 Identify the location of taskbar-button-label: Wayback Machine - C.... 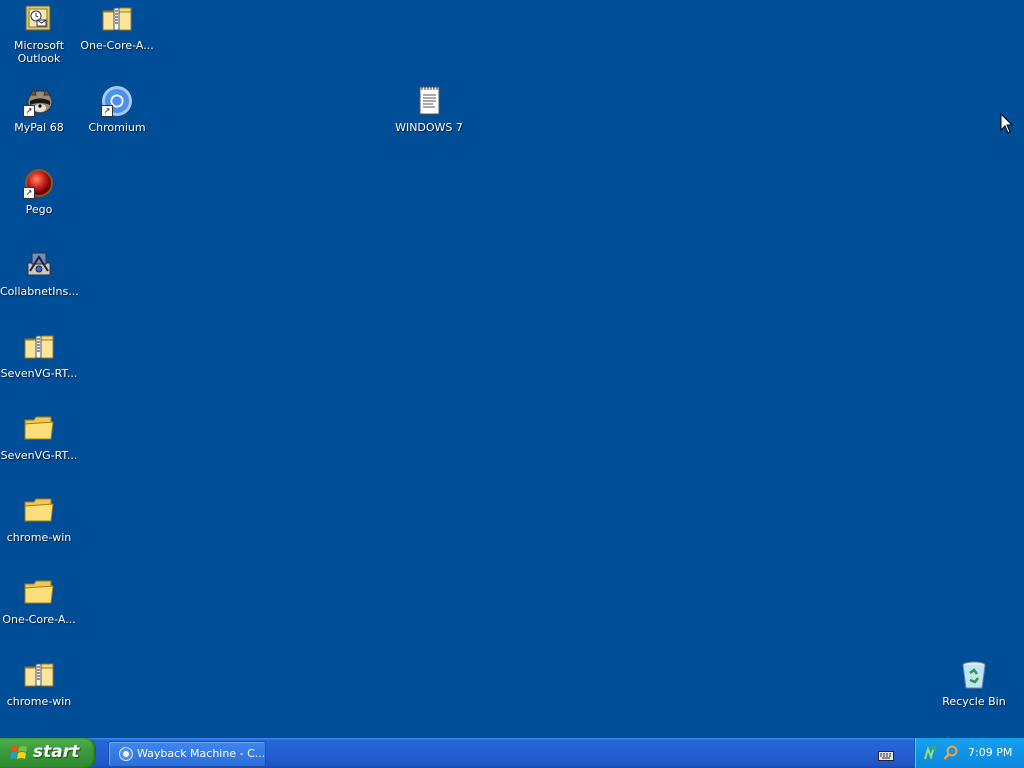
(201, 753).